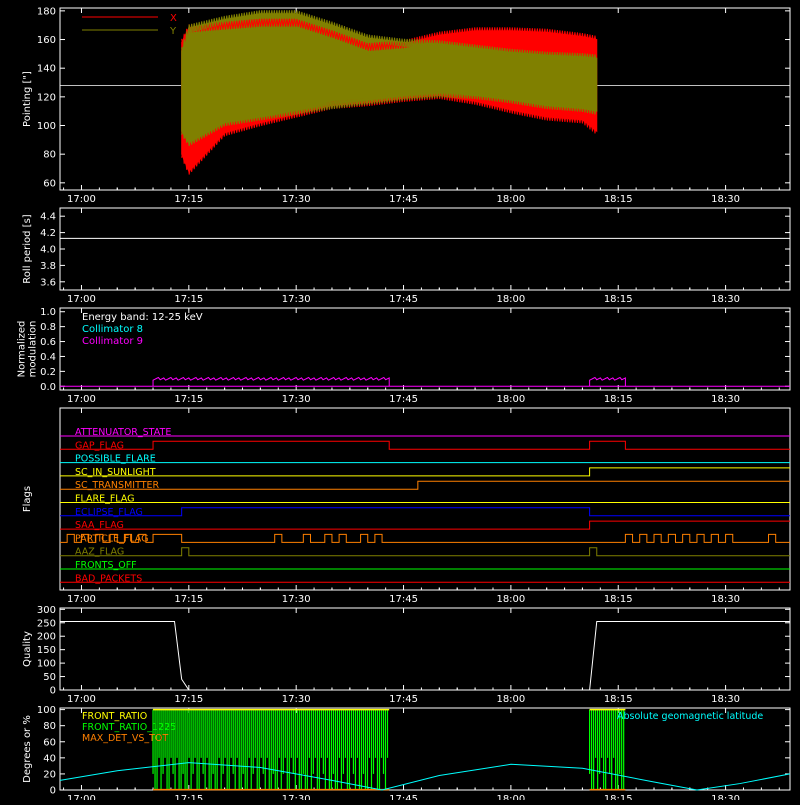 The image size is (800, 805). What do you see at coordinates (99, 552) in the screenshot?
I see `flag-aaz-flag-label: AAZ_FLAG` at bounding box center [99, 552].